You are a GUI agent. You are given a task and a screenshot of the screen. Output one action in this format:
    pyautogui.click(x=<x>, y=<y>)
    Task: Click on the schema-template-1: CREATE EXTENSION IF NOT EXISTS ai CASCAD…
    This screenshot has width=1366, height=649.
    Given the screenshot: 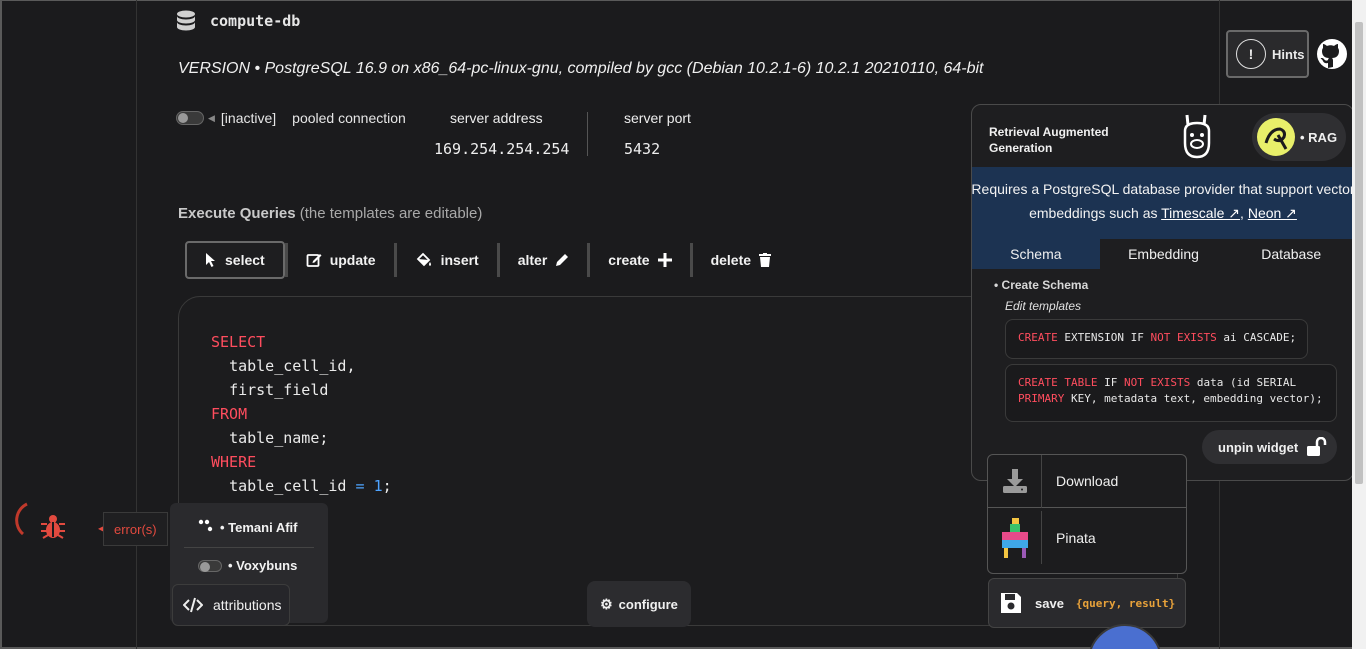 What is the action you would take?
    pyautogui.click(x=1156, y=339)
    